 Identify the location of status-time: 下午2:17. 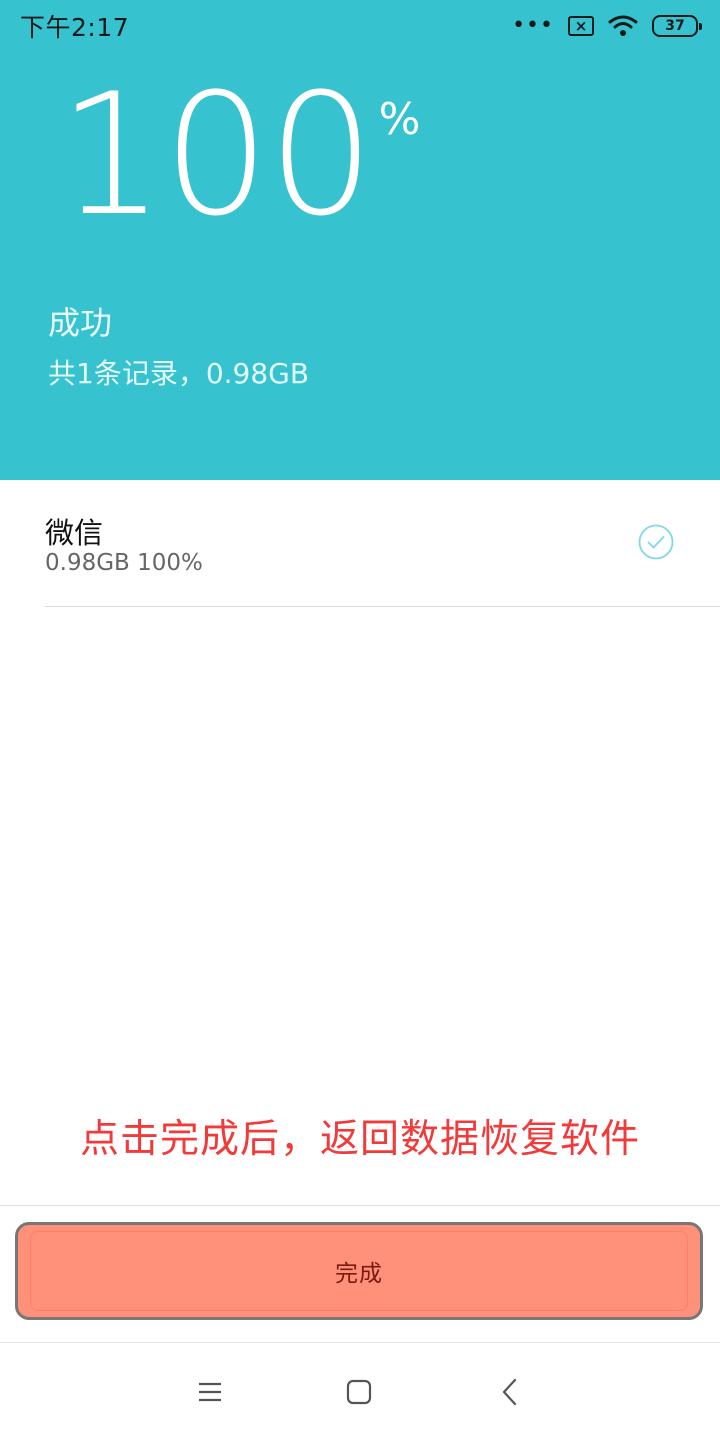
(75, 27).